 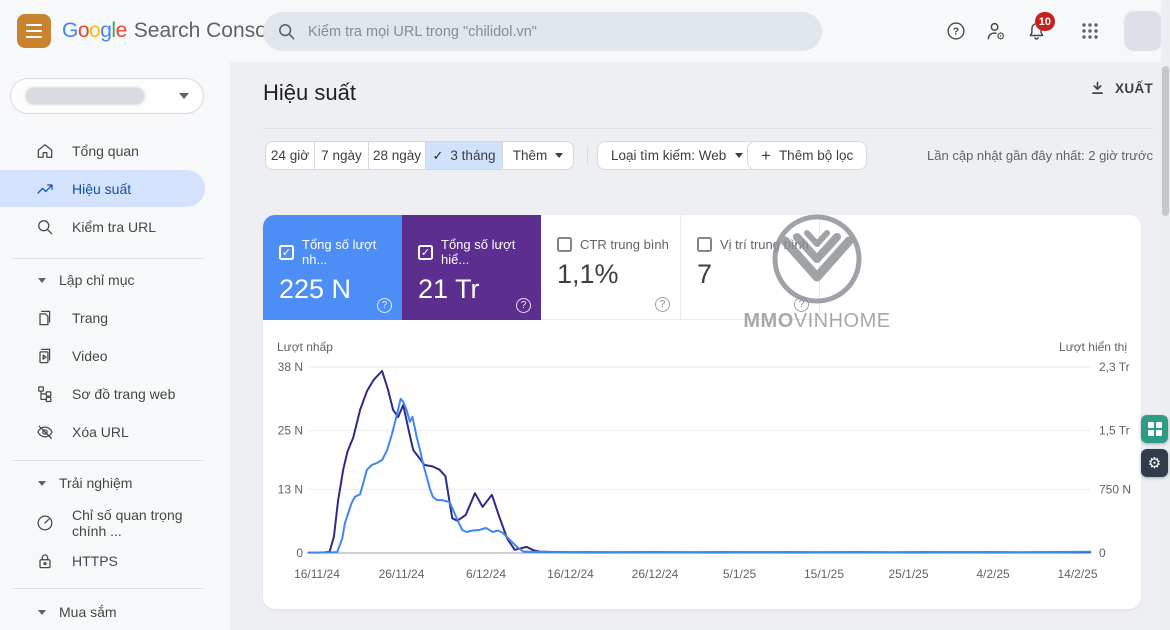 I want to click on section-label: Lập chỉ mục, so click(x=97, y=280).